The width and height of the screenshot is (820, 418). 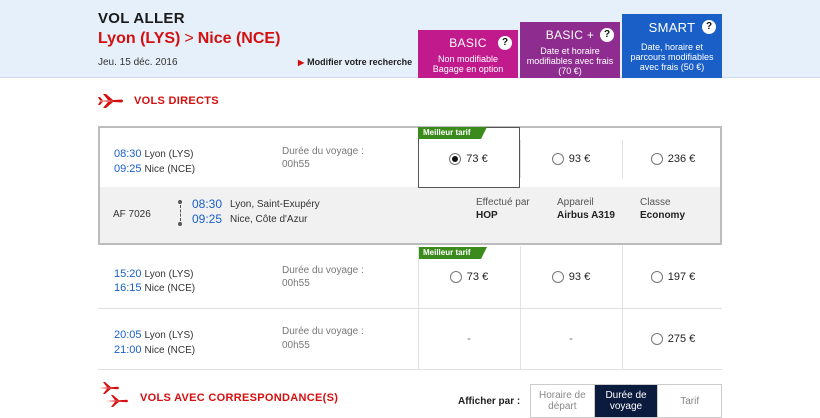 I want to click on direct-flights-heading: VOLS DIRECTS, so click(x=158, y=101).